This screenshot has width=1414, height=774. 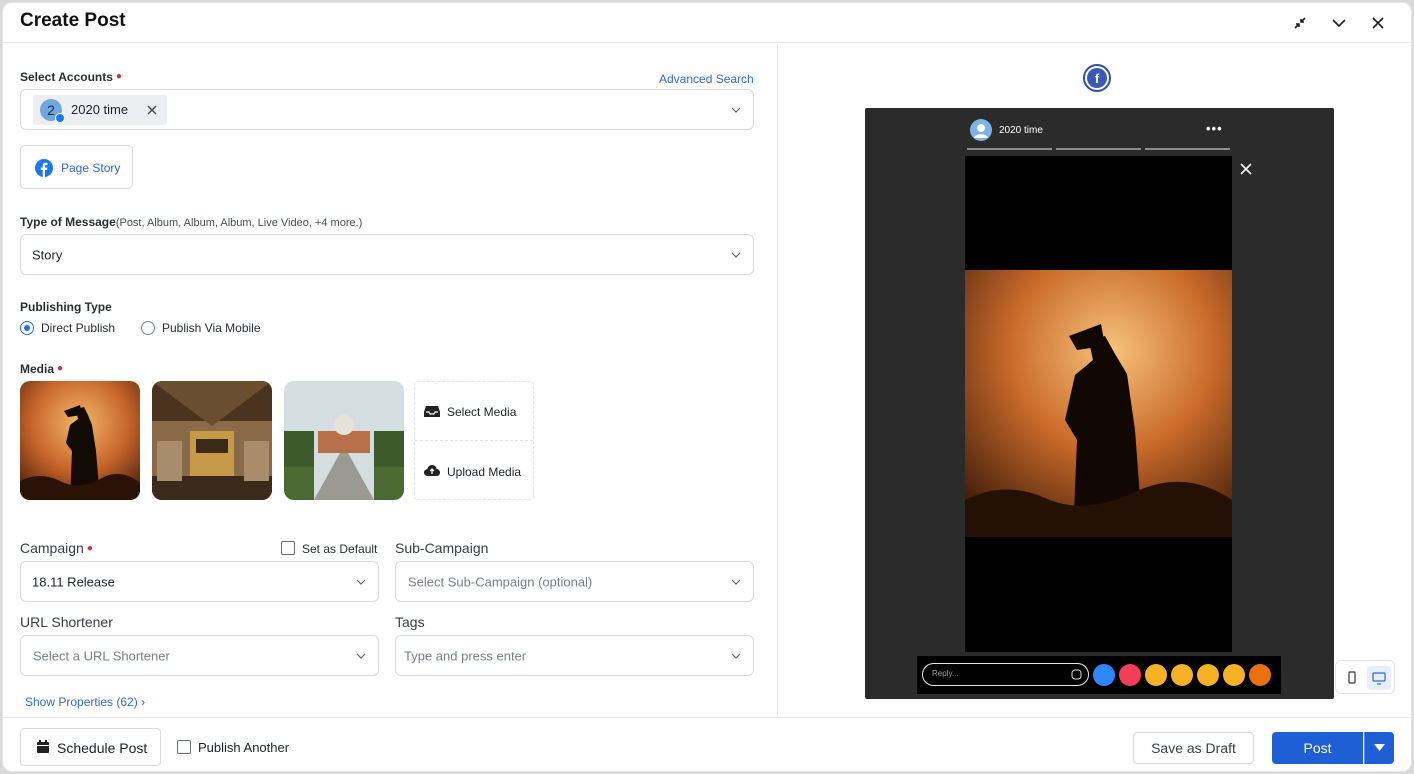 I want to click on inbox-icon, so click(x=432, y=411).